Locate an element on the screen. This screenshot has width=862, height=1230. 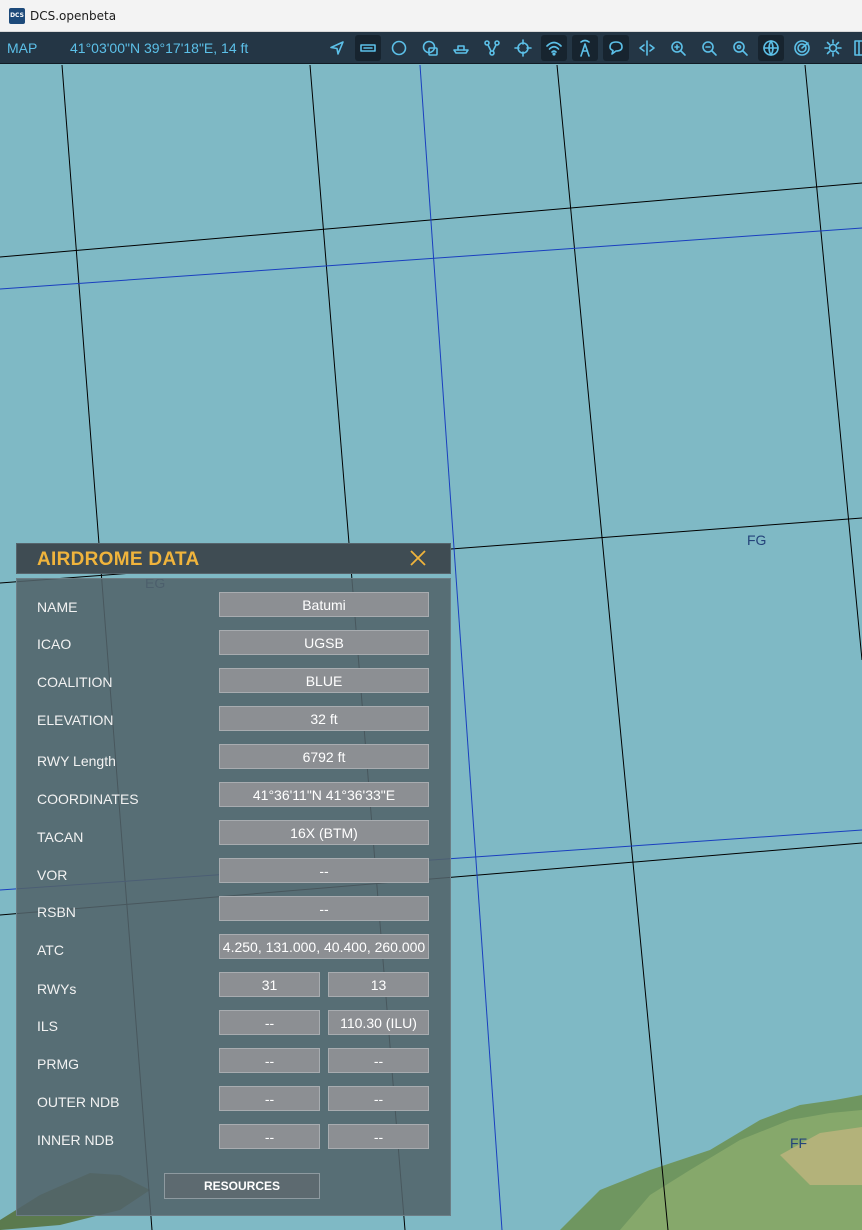
rwy-length-label: RWY Length is located at coordinates (76, 761).